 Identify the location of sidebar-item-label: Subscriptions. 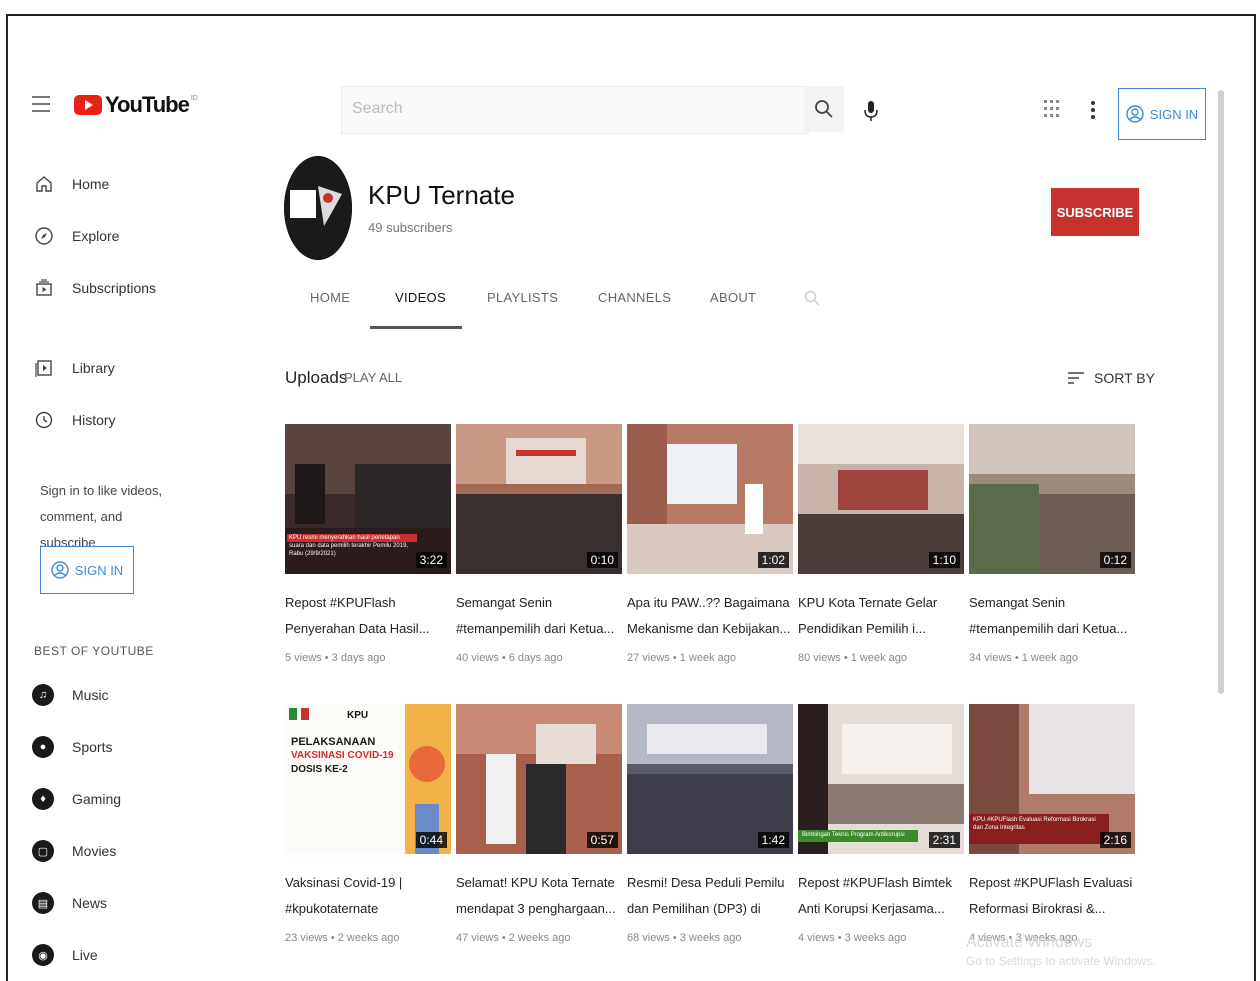
(114, 288).